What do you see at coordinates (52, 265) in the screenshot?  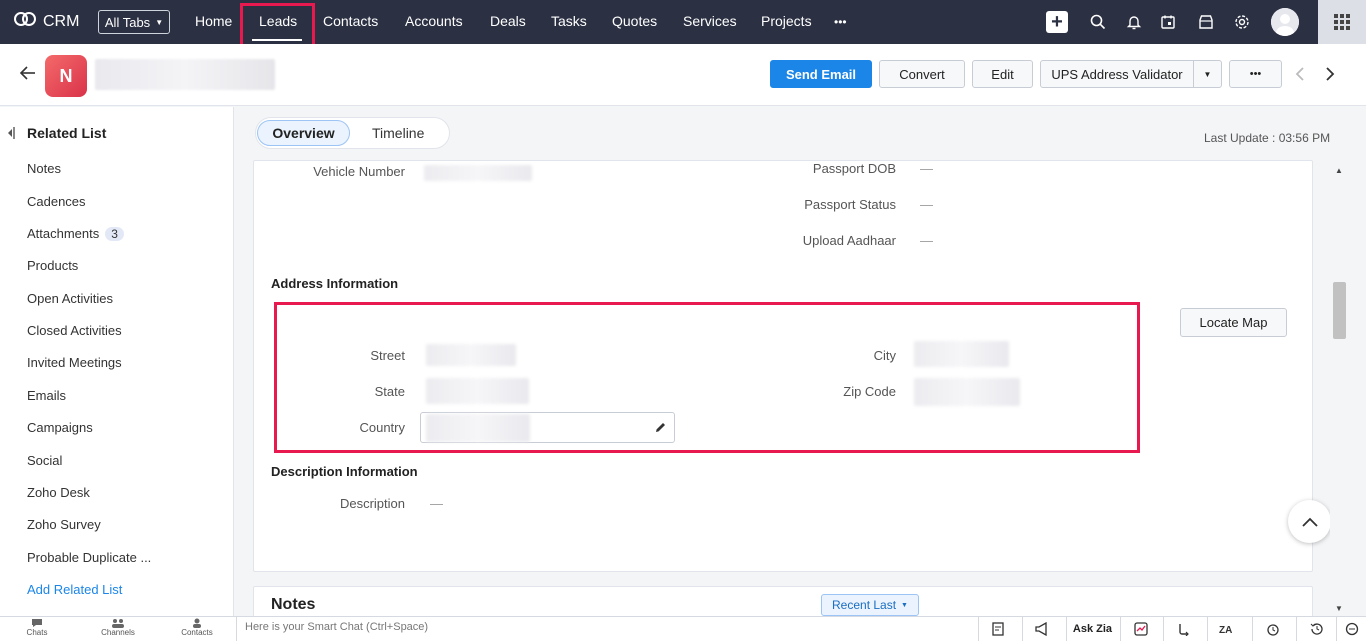 I see `sidebar-item-products: Products` at bounding box center [52, 265].